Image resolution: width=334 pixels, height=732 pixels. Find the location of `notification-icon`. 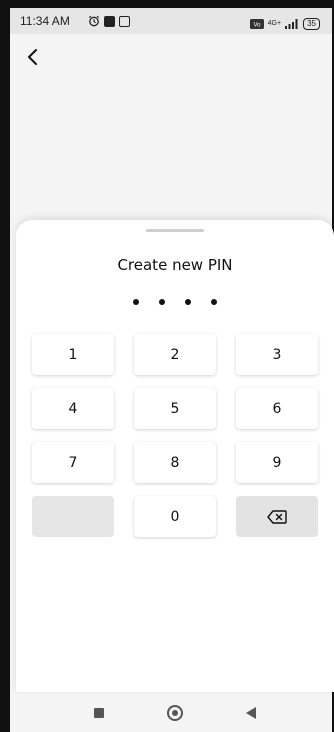

notification-icon is located at coordinates (109, 21).